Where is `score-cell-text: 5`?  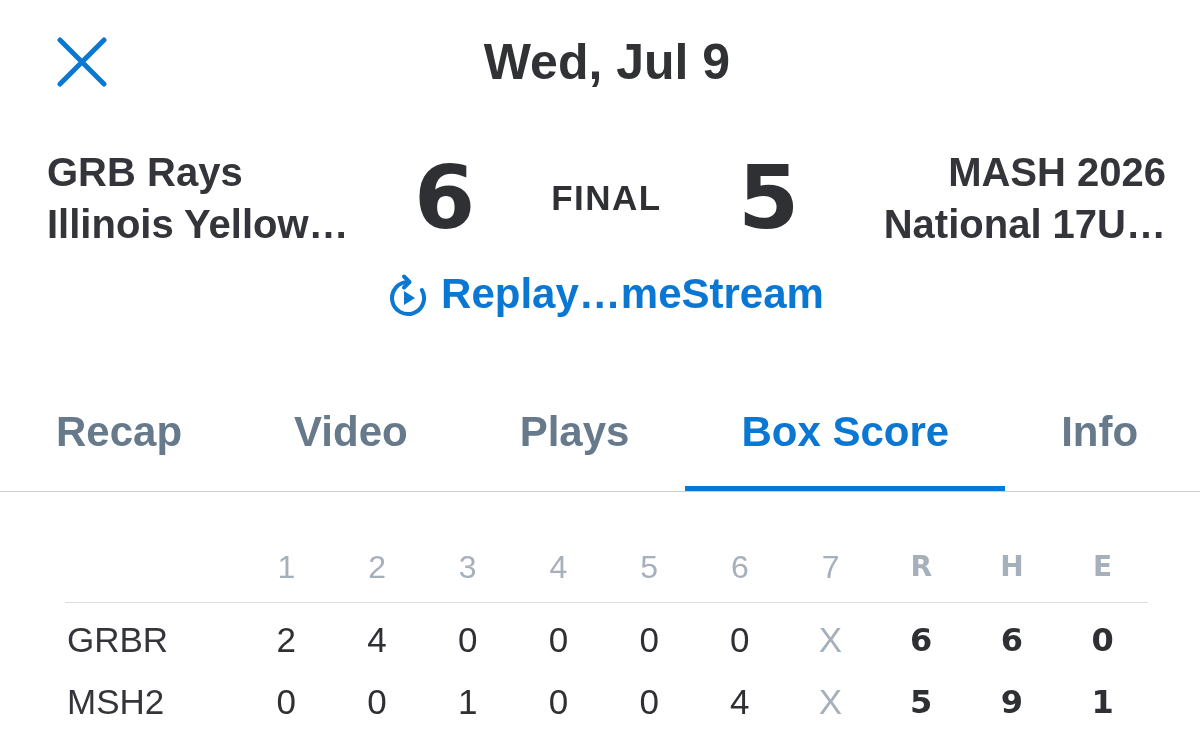
score-cell-text: 5 is located at coordinates (921, 702).